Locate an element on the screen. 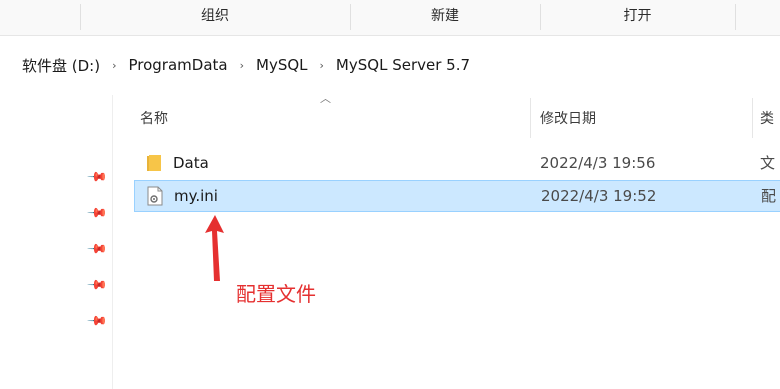 The height and width of the screenshot is (389, 780). ribbon-separator is located at coordinates (735, 17).